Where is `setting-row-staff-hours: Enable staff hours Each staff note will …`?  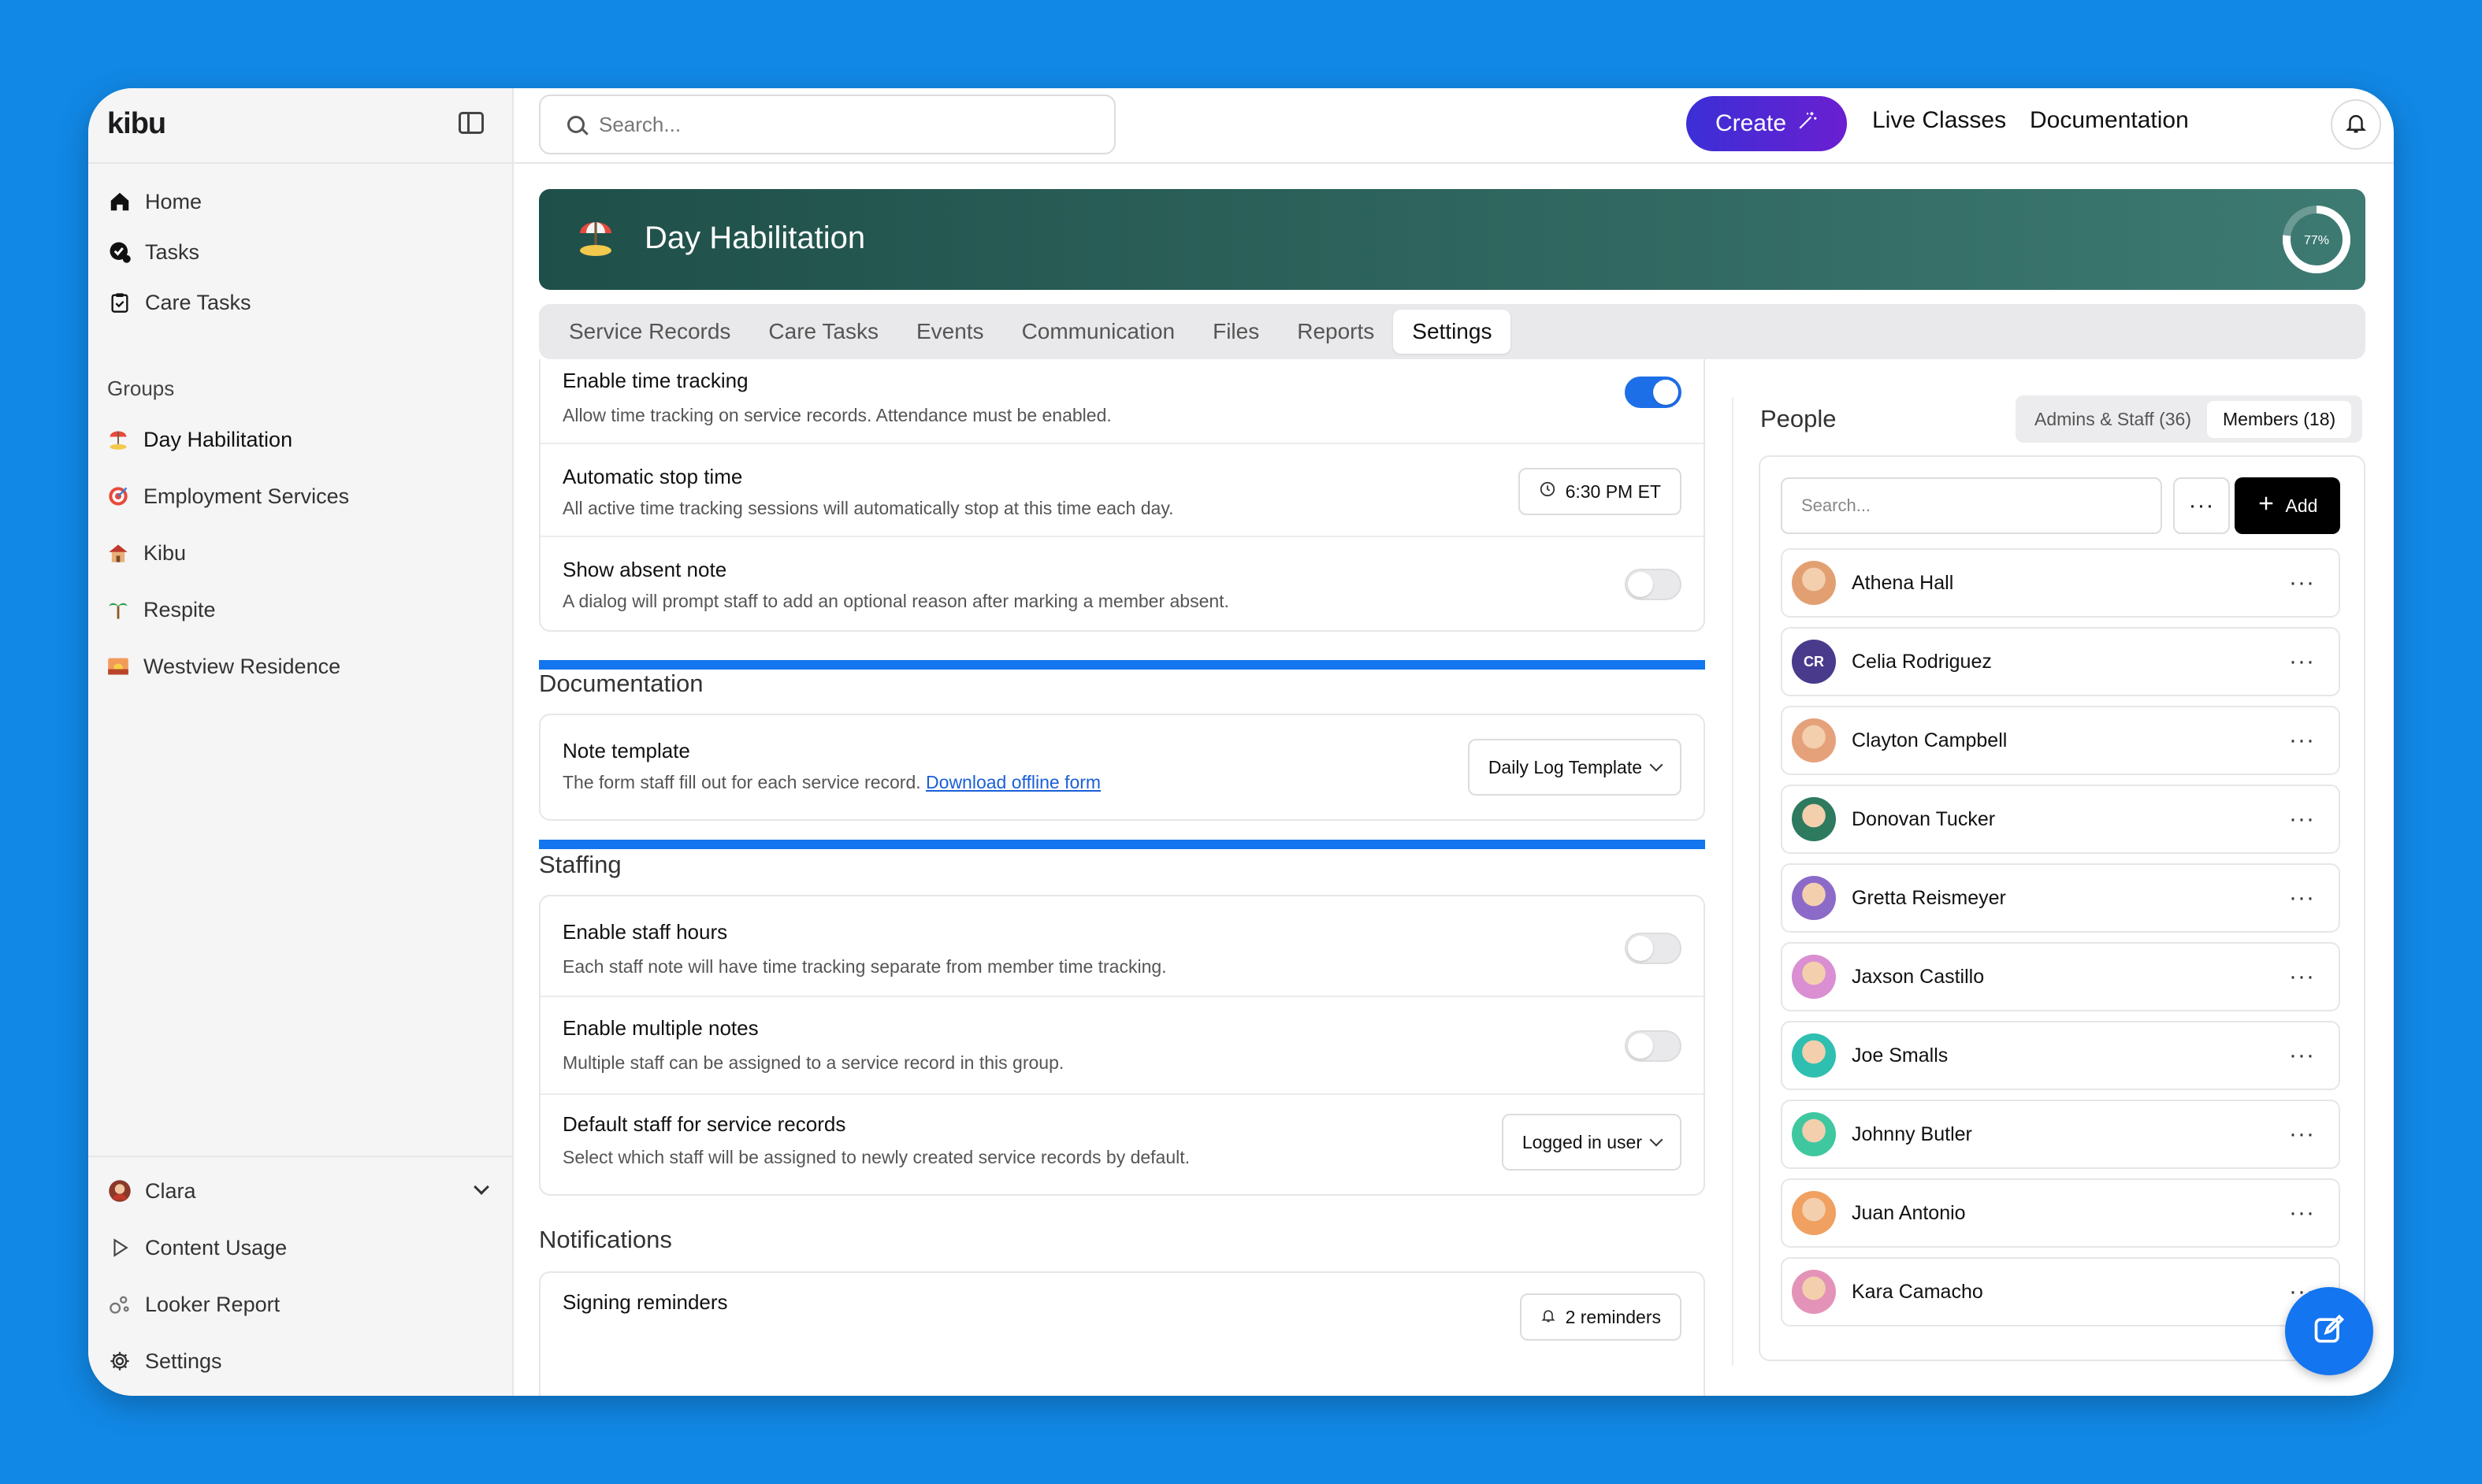 setting-row-staff-hours: Enable staff hours Each staff note will … is located at coordinates (1122, 945).